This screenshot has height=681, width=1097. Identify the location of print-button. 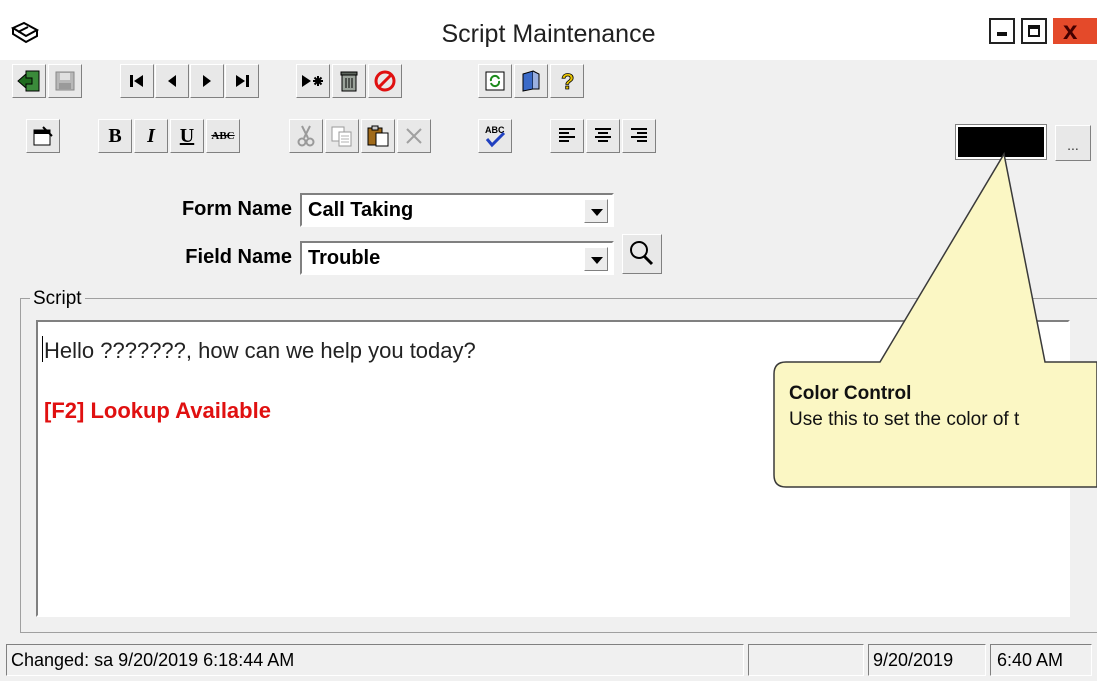
(531, 81).